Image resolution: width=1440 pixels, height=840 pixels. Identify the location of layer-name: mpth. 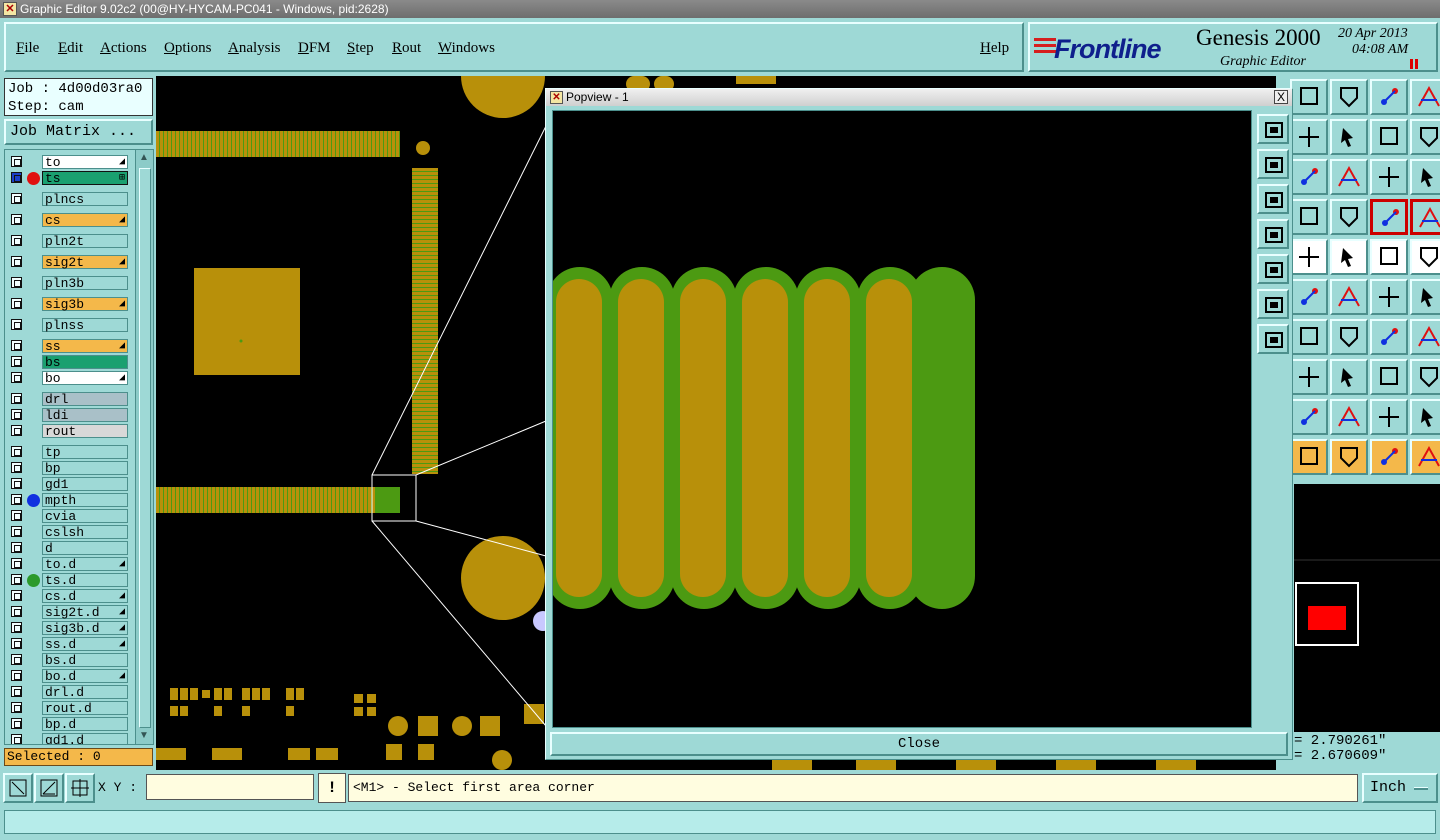
(85, 500).